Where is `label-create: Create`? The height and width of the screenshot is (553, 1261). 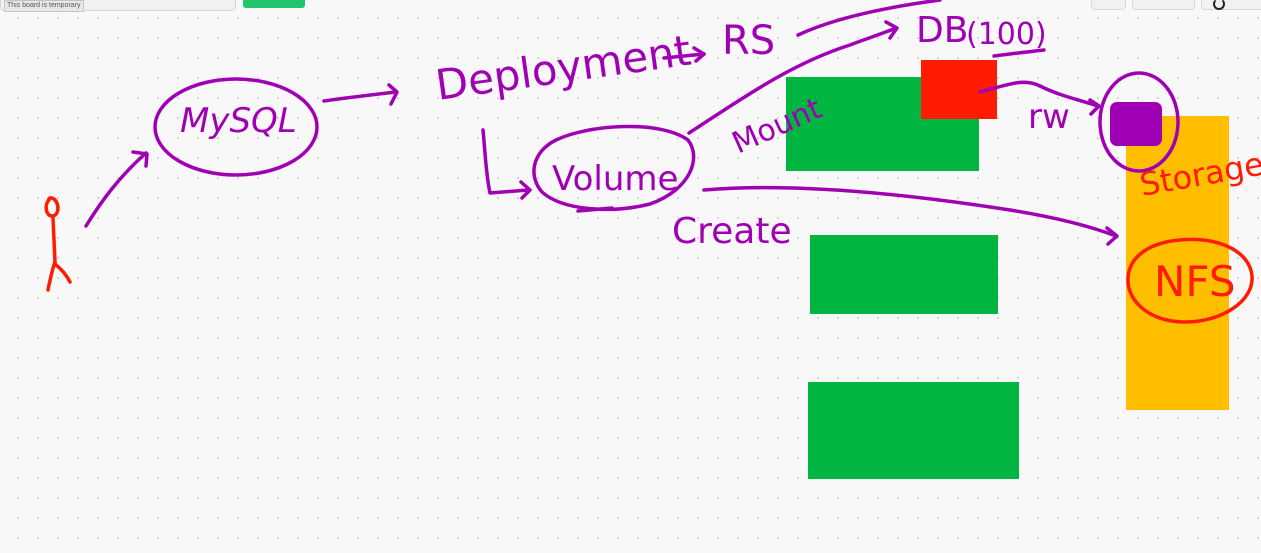
label-create: Create is located at coordinates (732, 231).